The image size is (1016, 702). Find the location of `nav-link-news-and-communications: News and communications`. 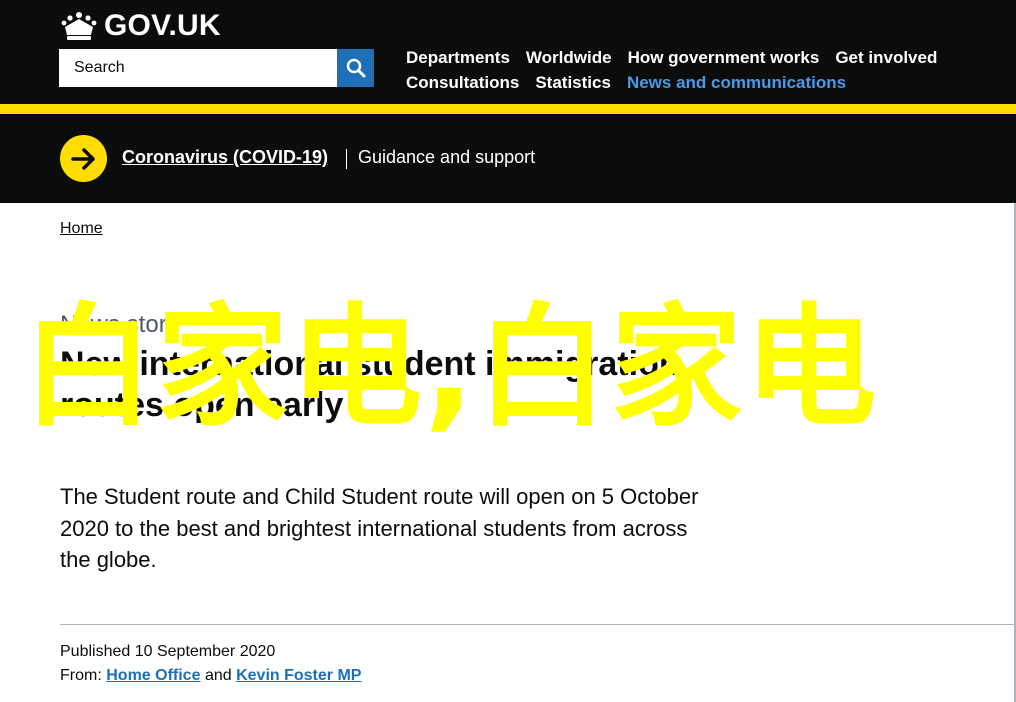

nav-link-news-and-communications: News and communications is located at coordinates (736, 83).